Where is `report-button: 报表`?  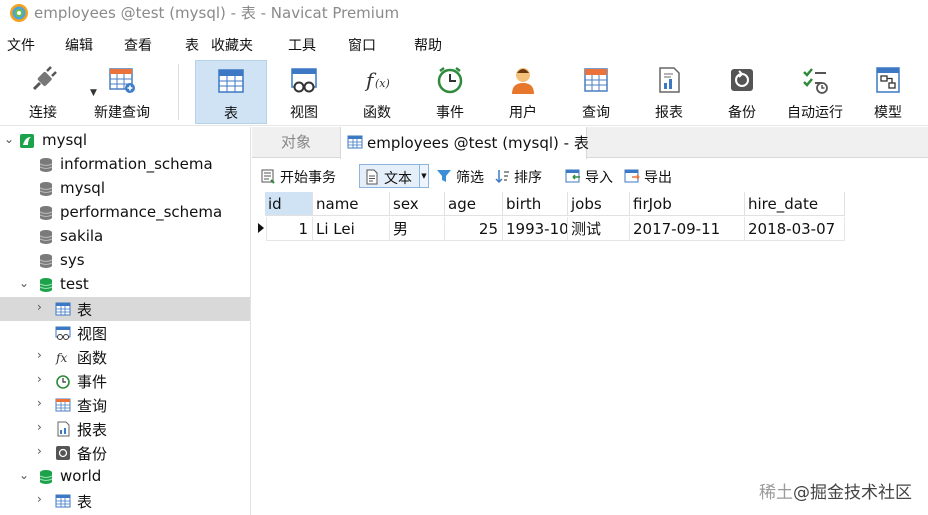 report-button: 报表 is located at coordinates (669, 92).